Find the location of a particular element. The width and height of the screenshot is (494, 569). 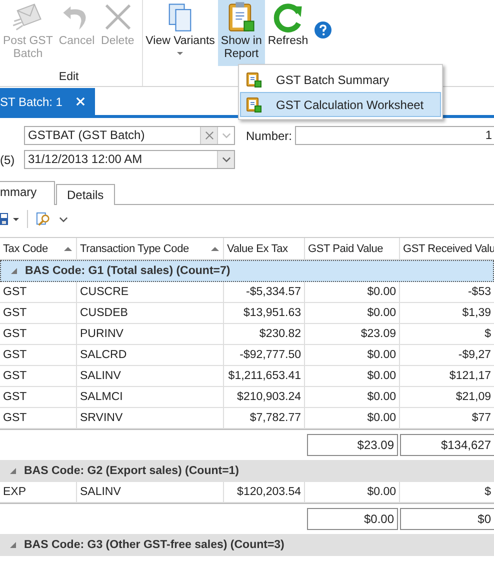

table-cell-text: $21,09 is located at coordinates (473, 397).